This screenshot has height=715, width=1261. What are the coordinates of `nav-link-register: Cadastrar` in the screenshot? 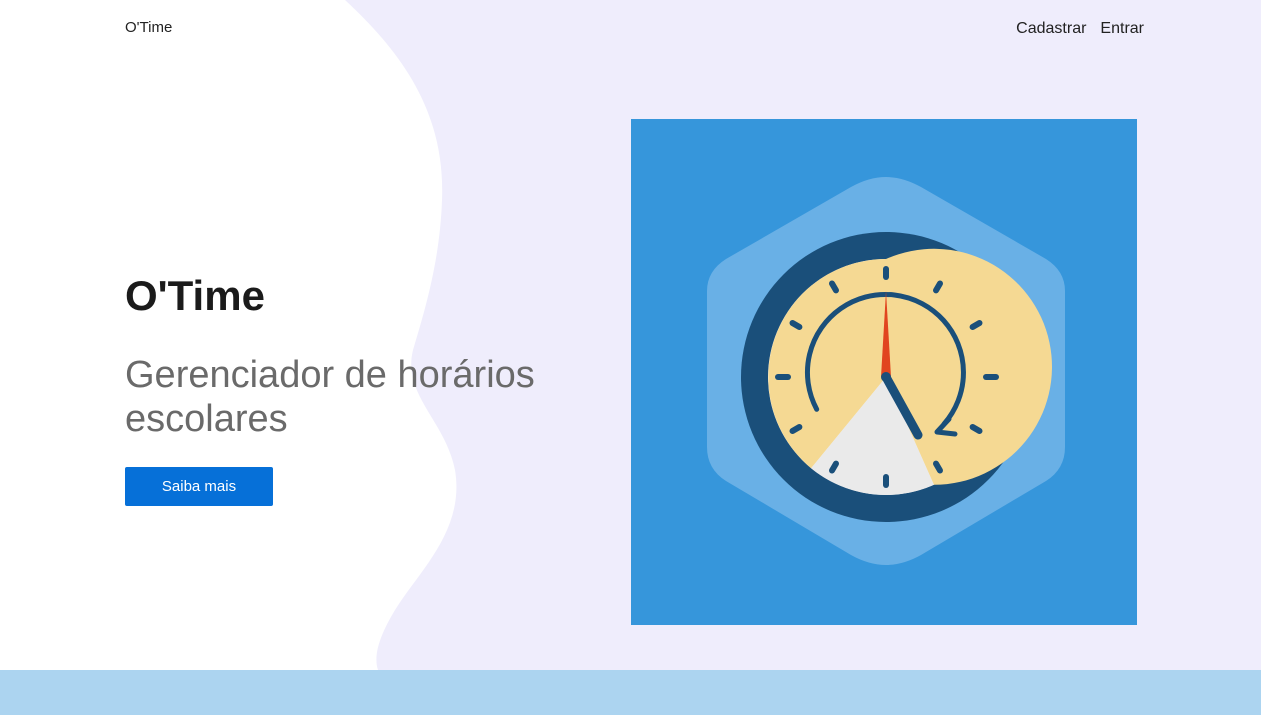 It's located at (1051, 29).